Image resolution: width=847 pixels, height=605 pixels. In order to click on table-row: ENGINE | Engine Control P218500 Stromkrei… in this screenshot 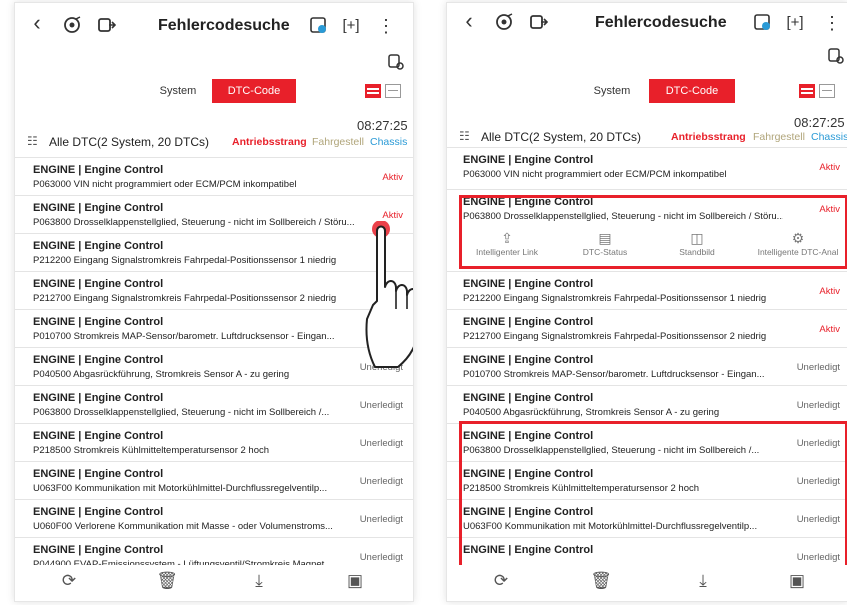, I will do `click(214, 442)`.